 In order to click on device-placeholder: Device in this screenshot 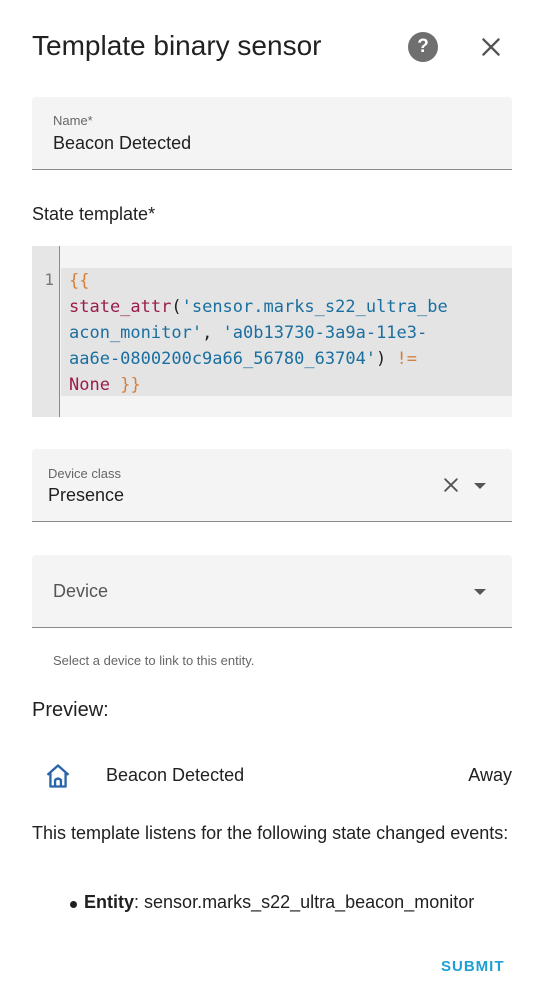, I will do `click(81, 591)`.